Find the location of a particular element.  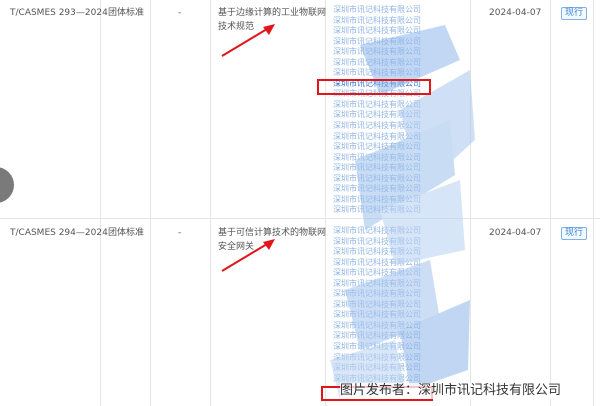

row-divider is located at coordinates (300, 218).